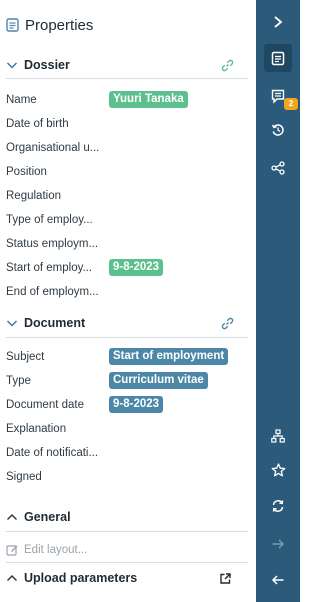 The width and height of the screenshot is (320, 602). What do you see at coordinates (148, 99) in the screenshot?
I see `field-value-chip: Yuuri Tanaka` at bounding box center [148, 99].